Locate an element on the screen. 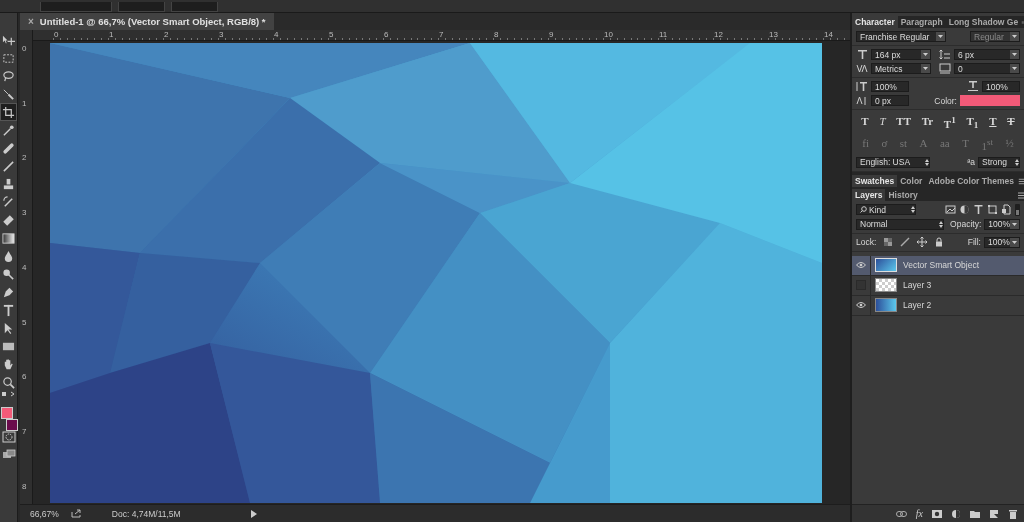 The height and width of the screenshot is (522, 1024). ruler-number: 0 is located at coordinates (56, 34).